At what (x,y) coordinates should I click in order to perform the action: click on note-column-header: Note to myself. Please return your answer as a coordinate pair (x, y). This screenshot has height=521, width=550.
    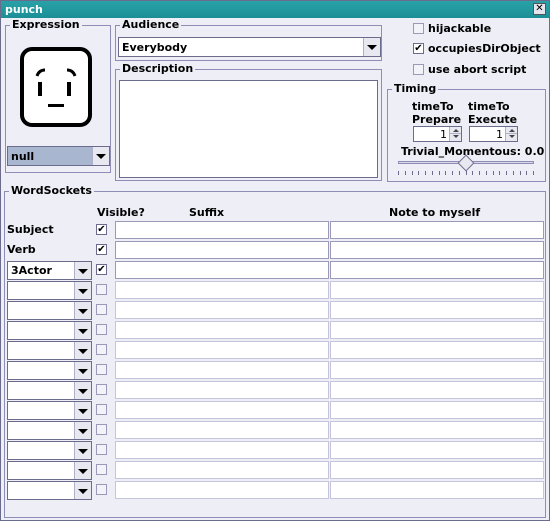
    Looking at the image, I should click on (435, 212).